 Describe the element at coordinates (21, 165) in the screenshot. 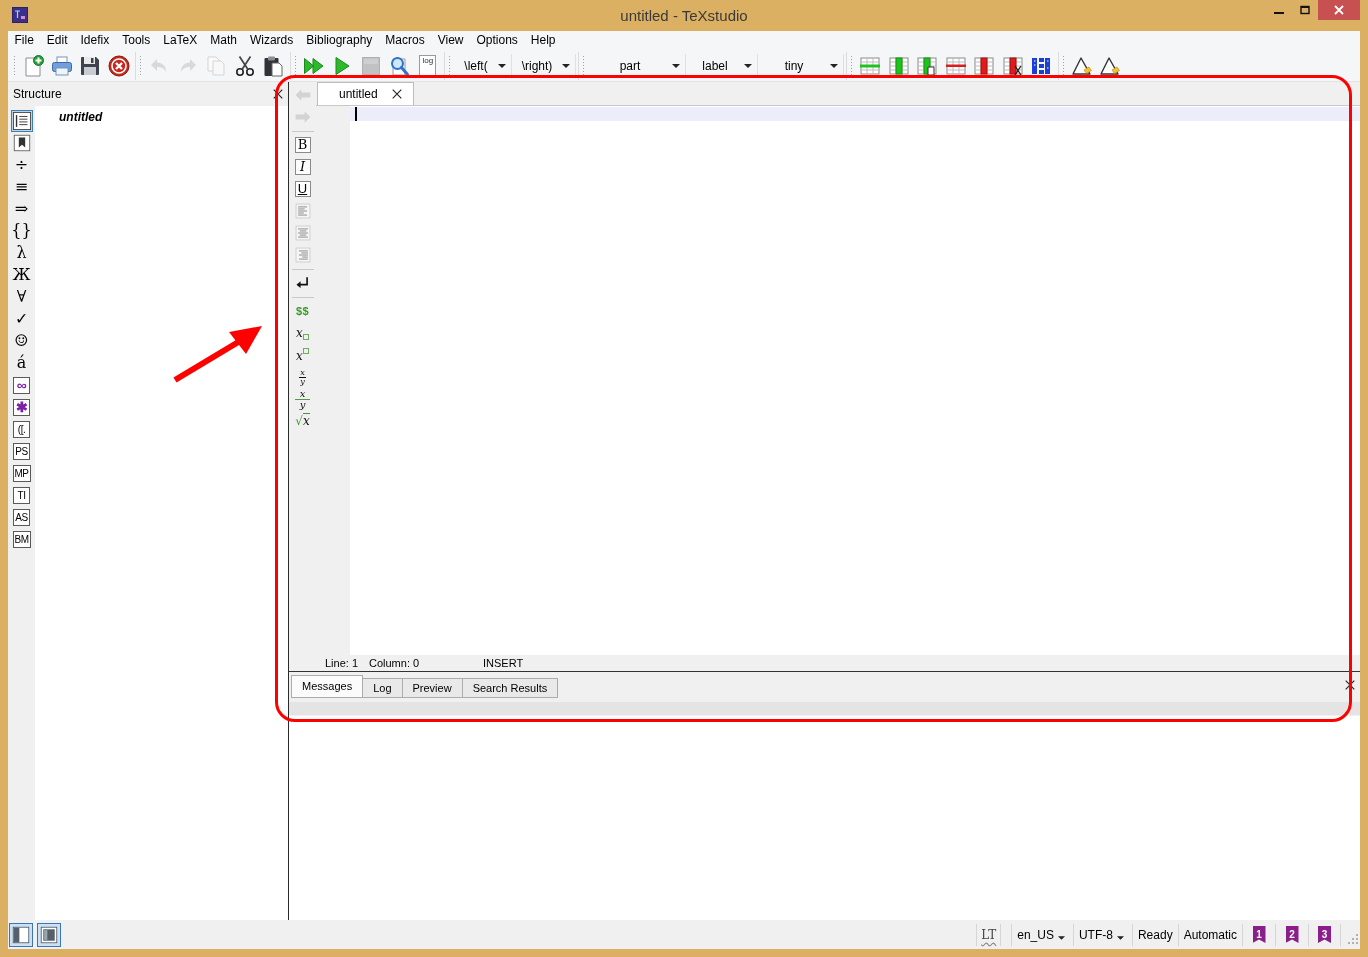

I see `sidebar-tab: ÷` at that location.